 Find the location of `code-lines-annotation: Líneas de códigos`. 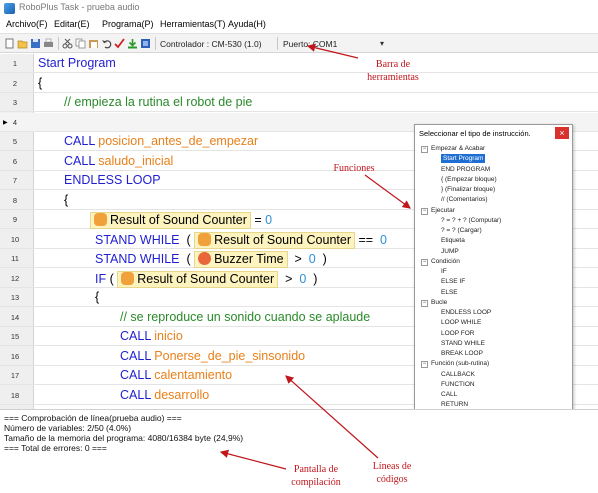

code-lines-annotation: Líneas de códigos is located at coordinates (392, 473).